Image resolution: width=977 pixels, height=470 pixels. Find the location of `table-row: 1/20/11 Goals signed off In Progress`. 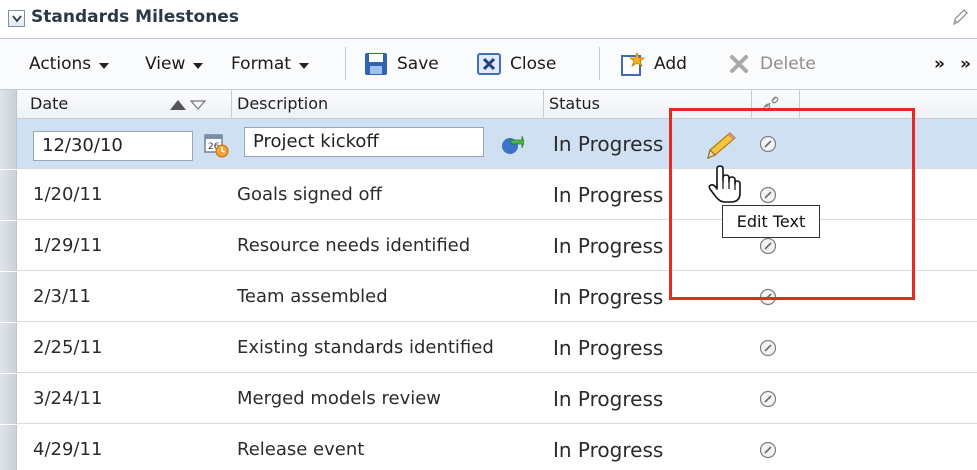

table-row: 1/20/11 Goals signed off In Progress is located at coordinates (488, 195).